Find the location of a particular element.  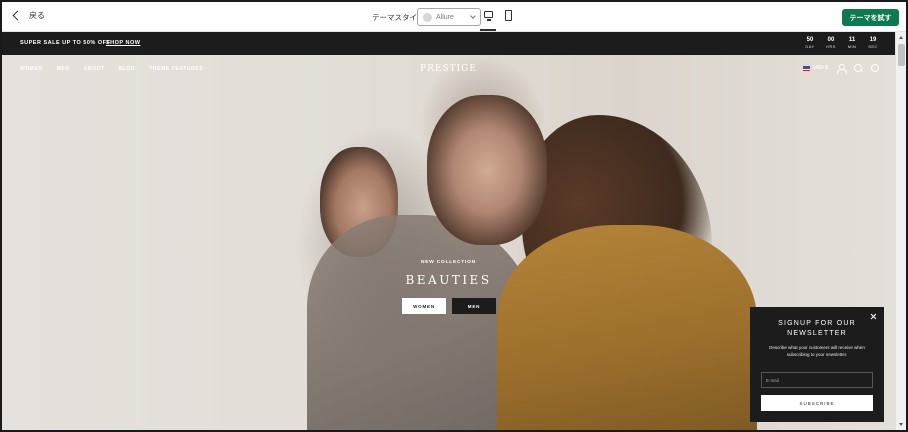

shop-men-button: MEN is located at coordinates (474, 306).